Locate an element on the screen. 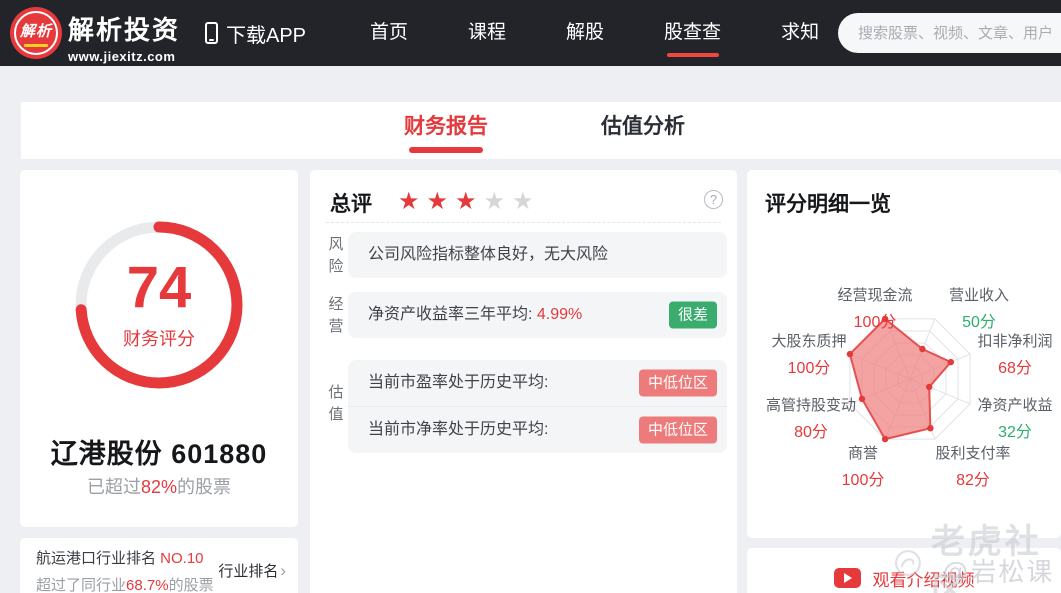 This screenshot has width=1061, height=593. beat-value: 82% is located at coordinates (159, 487).